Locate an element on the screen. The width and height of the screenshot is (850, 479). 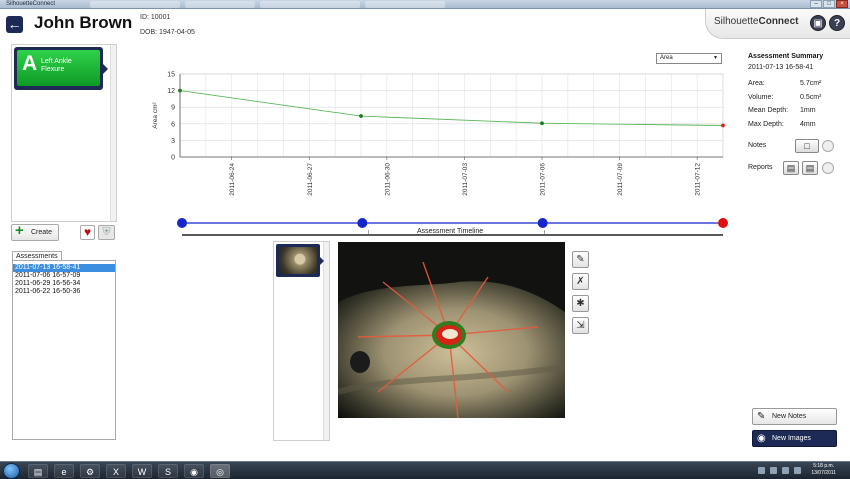
thumbnail-scrollbar is located at coordinates (326, 341).